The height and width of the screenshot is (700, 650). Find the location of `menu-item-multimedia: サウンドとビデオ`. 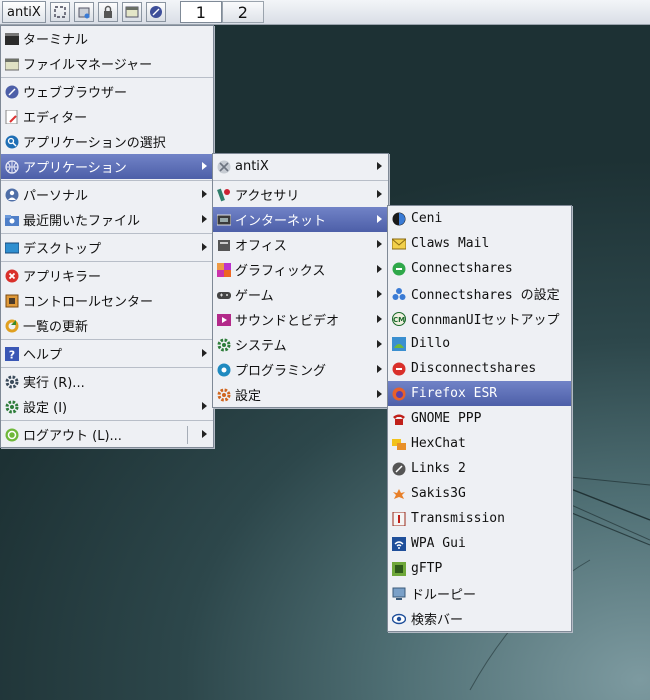

menu-item-multimedia: サウンドとビデオ is located at coordinates (300, 319).